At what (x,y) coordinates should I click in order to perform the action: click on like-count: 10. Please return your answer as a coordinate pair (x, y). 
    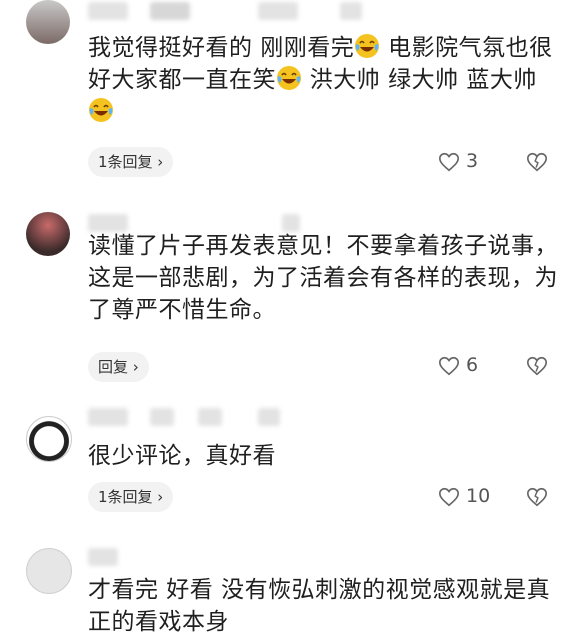
    Looking at the image, I should click on (478, 496).